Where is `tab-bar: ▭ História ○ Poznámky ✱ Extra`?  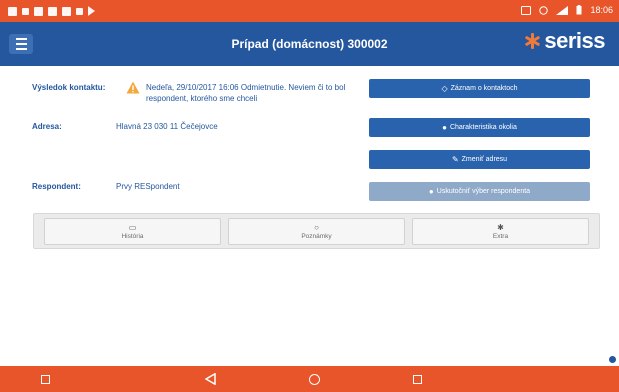 tab-bar: ▭ História ○ Poznámky ✱ Extra is located at coordinates (316, 231).